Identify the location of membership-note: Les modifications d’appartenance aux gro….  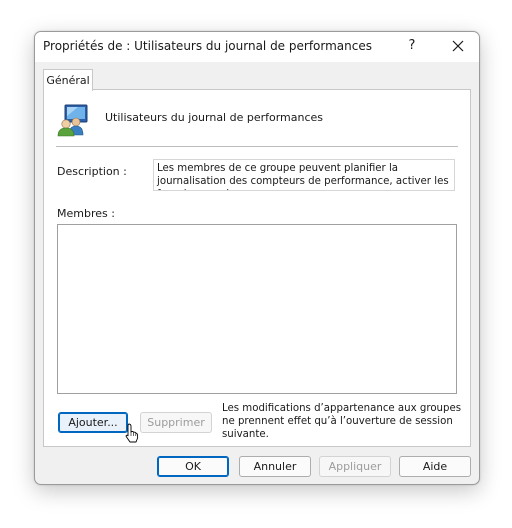
(342, 421).